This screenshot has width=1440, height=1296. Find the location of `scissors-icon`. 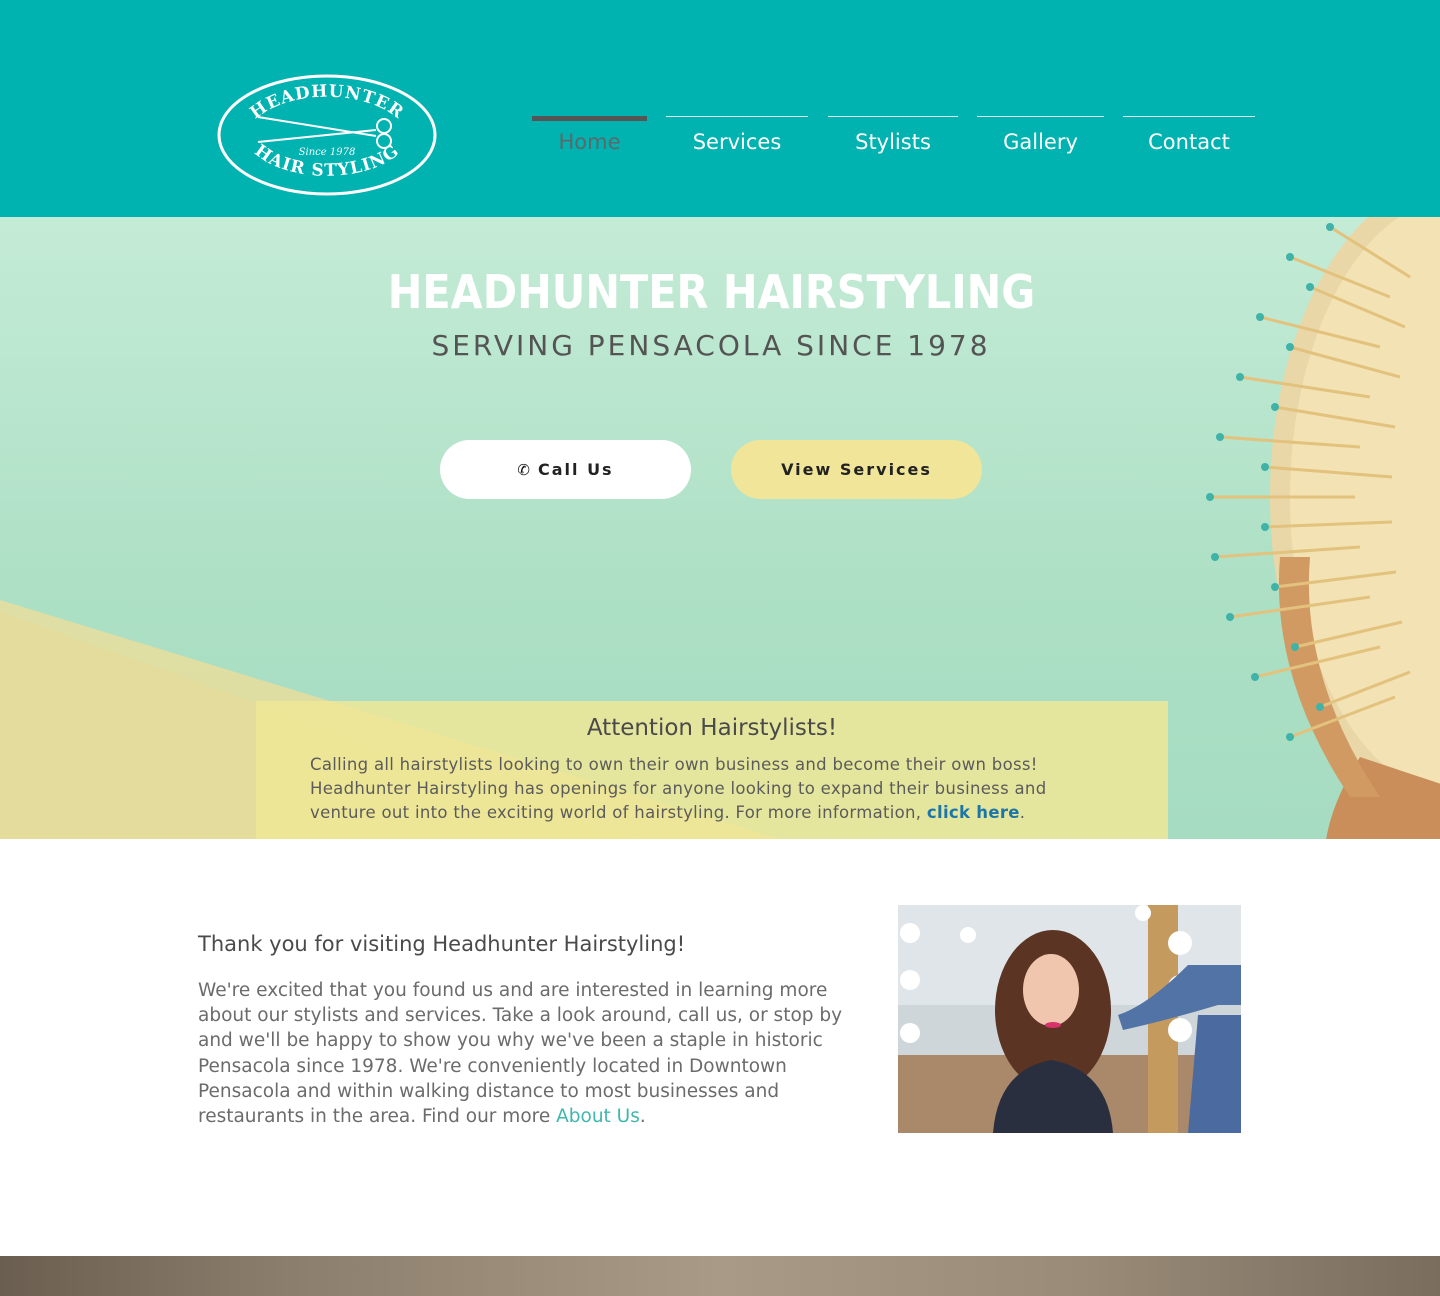

scissors-icon is located at coordinates (324, 132).